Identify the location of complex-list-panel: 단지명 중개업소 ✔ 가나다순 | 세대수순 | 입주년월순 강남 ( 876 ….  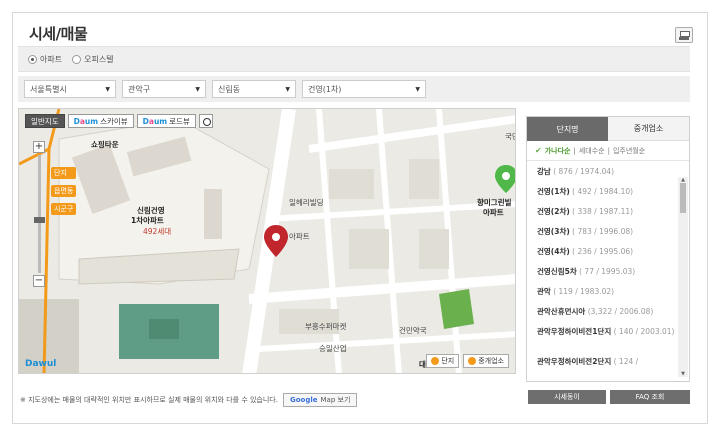
(608, 249).